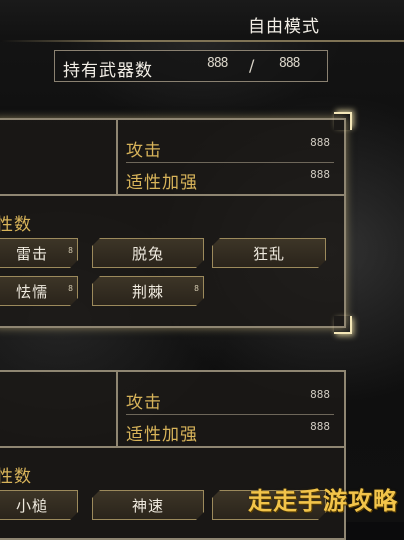 This screenshot has width=404, height=540. What do you see at coordinates (343, 325) in the screenshot?
I see `selection-corner-icon` at bounding box center [343, 325].